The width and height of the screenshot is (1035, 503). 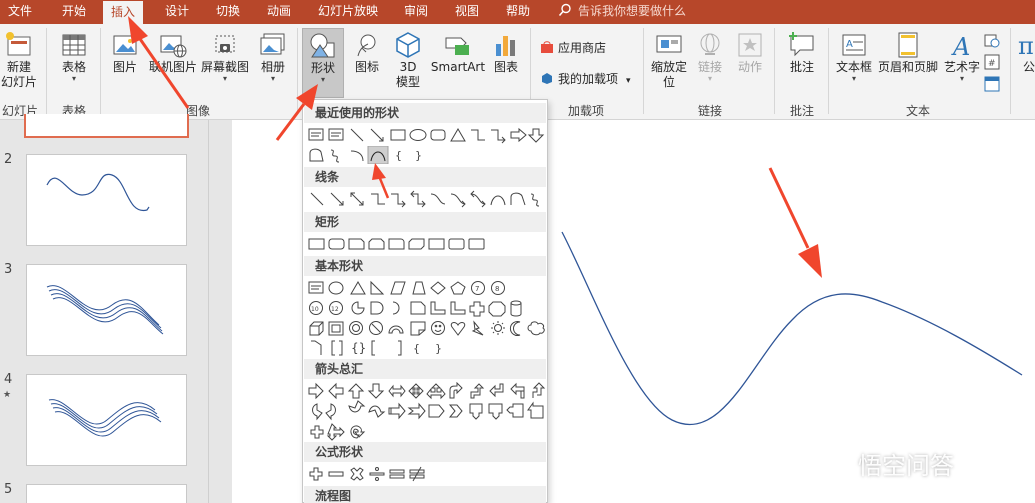 I want to click on tab-design: 设计, so click(x=177, y=12).